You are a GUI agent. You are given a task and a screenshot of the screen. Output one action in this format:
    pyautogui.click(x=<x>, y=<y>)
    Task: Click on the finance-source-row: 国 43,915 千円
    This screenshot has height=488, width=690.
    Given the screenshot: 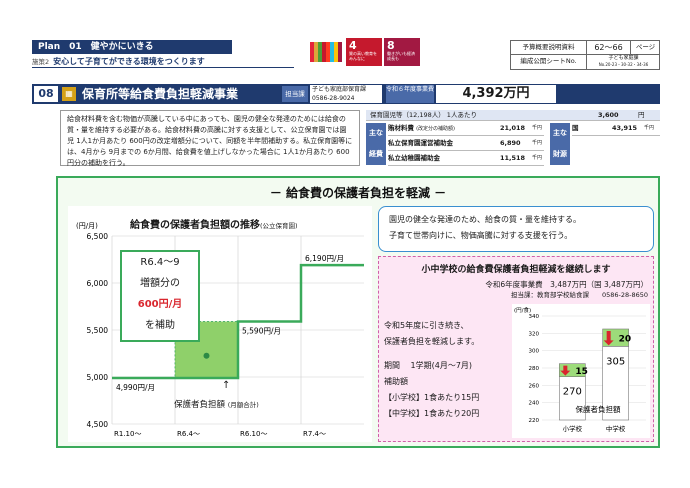 What is the action you would take?
    pyautogui.click(x=616, y=129)
    